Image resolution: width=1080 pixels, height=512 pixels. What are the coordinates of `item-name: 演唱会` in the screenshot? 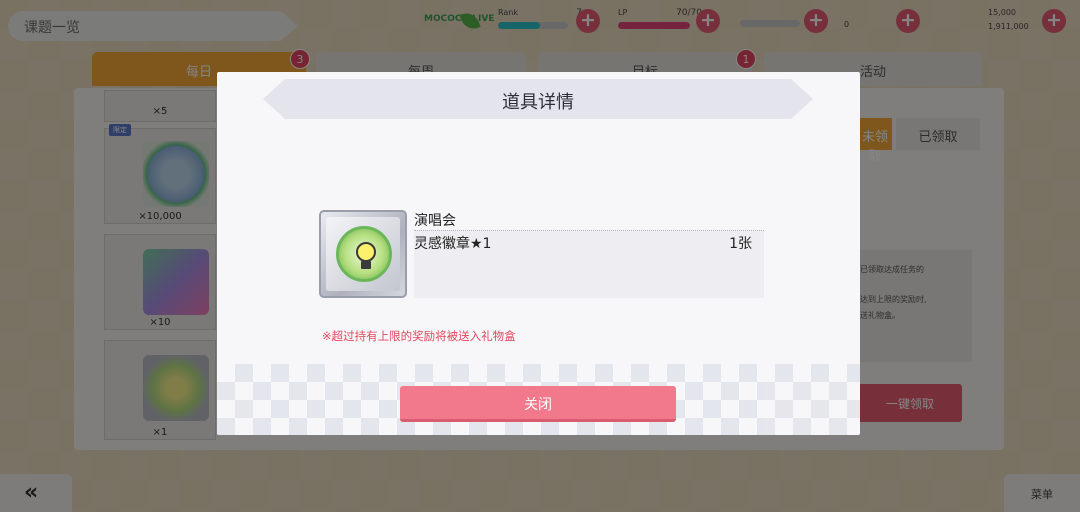 It's located at (435, 221).